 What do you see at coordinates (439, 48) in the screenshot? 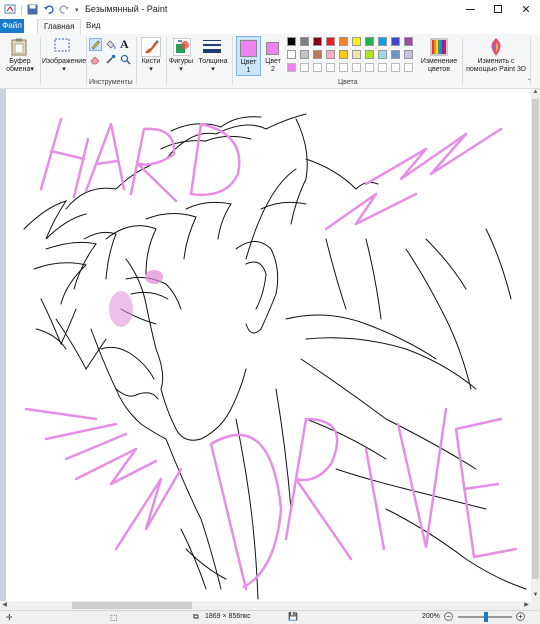
I see `edit-colors-icon` at bounding box center [439, 48].